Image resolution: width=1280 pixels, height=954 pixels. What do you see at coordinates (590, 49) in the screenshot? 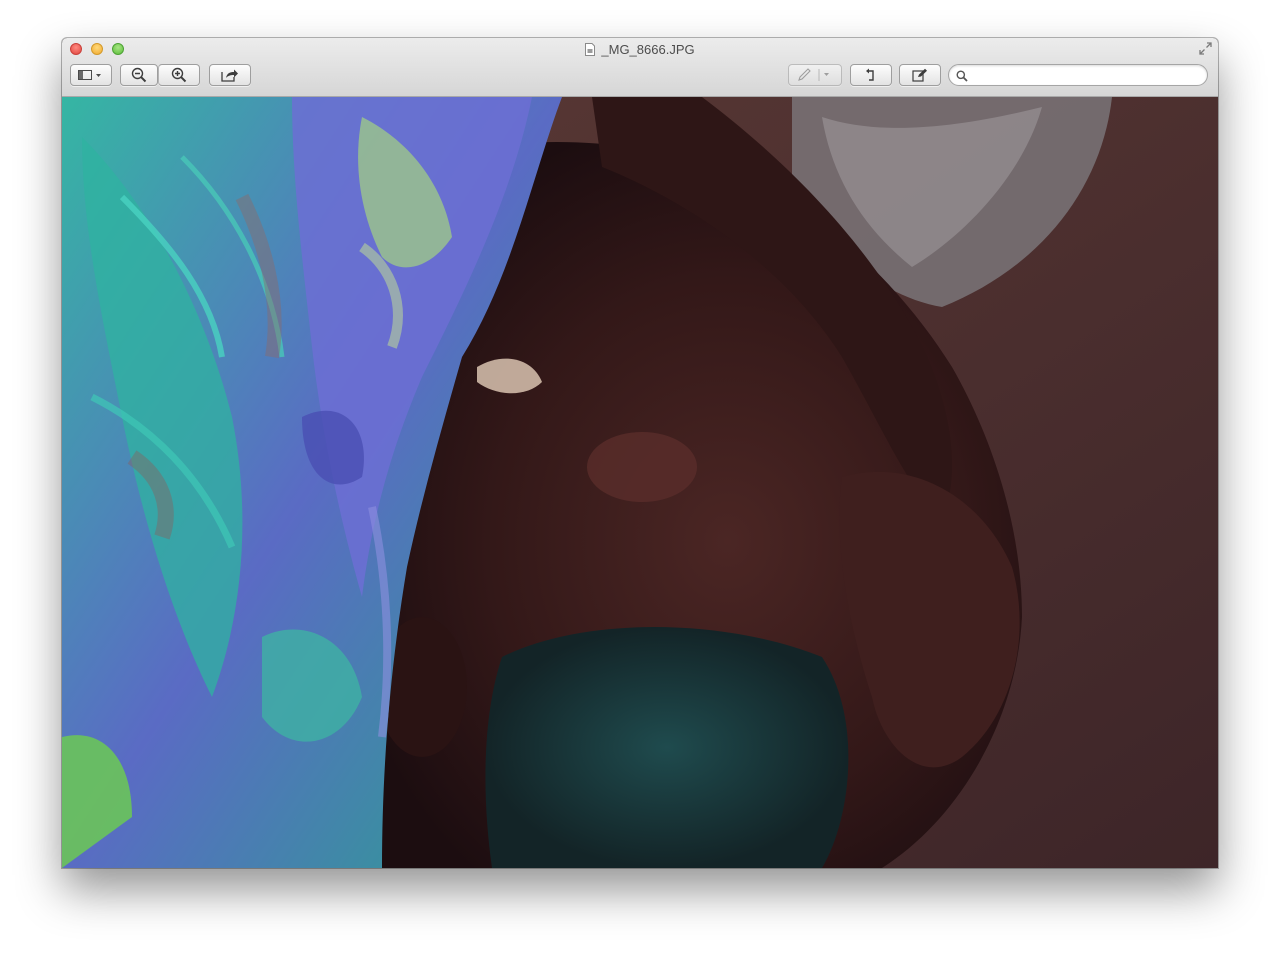
I see `document-icon` at bounding box center [590, 49].